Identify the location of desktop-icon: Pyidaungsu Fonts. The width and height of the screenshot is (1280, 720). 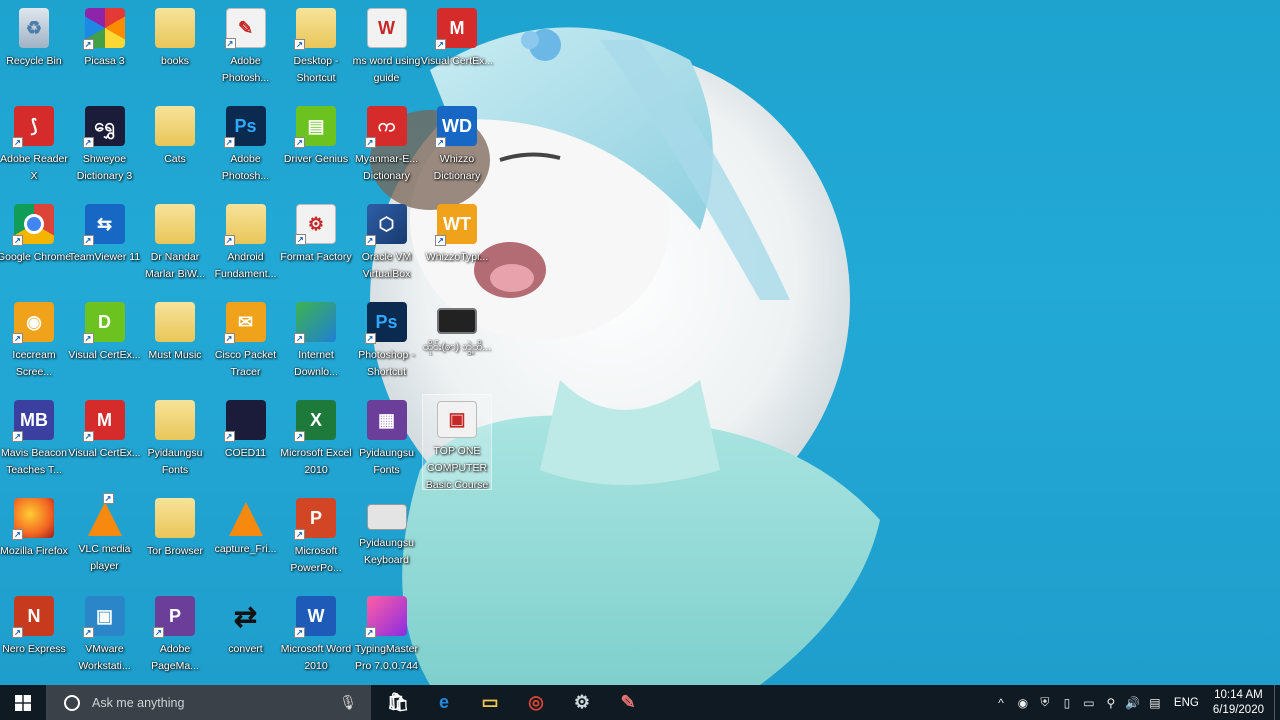
(175, 442).